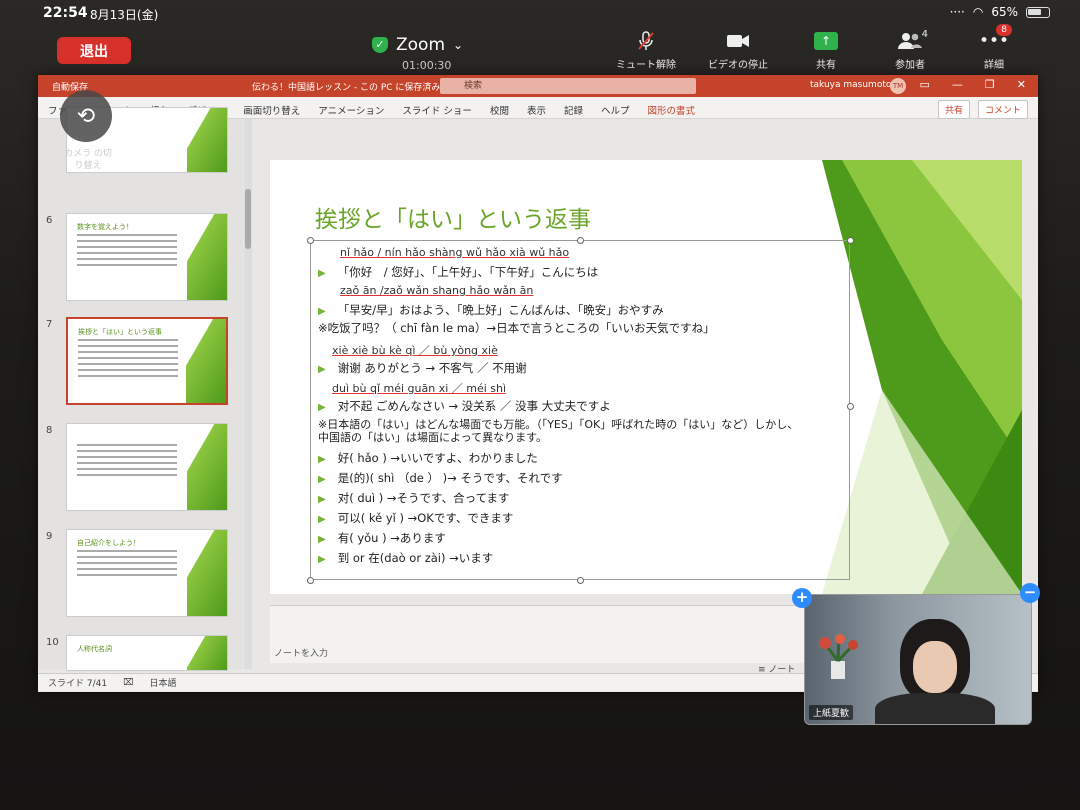 Image resolution: width=1080 pixels, height=810 pixels. What do you see at coordinates (910, 41) in the screenshot?
I see `participants-icon` at bounding box center [910, 41].